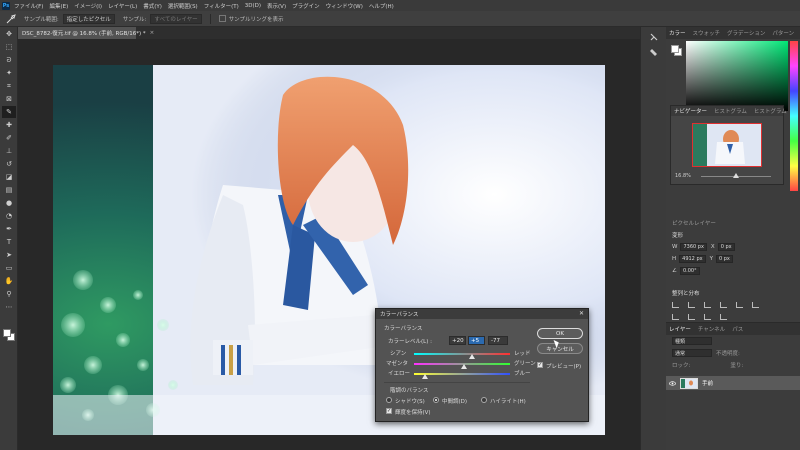 The height and width of the screenshot is (450, 800). I want to click on menu-view: 表示(V), so click(276, 6).